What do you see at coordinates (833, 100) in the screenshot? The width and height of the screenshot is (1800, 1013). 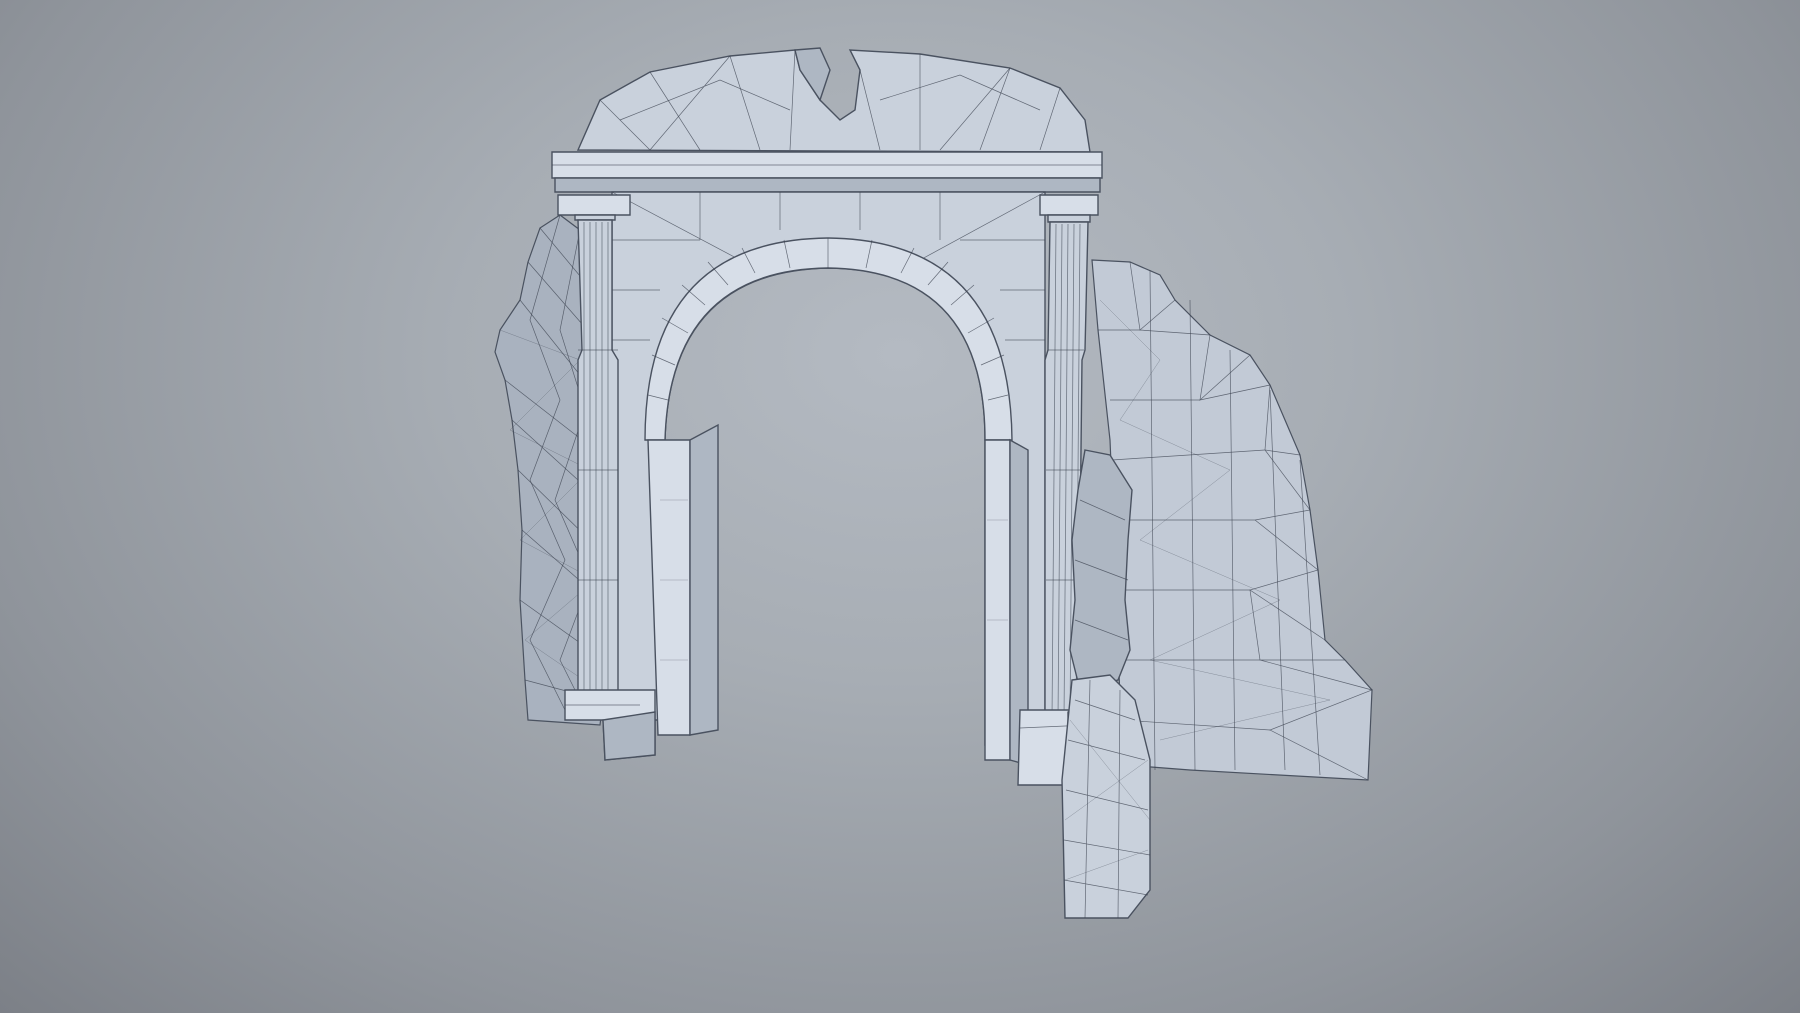 I see `broken-pediment` at bounding box center [833, 100].